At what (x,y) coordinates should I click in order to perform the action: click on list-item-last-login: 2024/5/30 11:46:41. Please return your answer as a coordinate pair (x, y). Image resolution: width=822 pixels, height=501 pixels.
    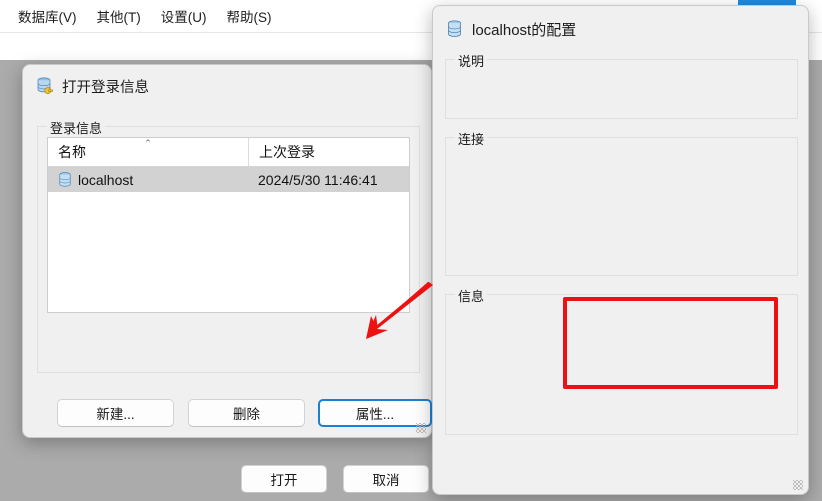
    Looking at the image, I should click on (318, 179).